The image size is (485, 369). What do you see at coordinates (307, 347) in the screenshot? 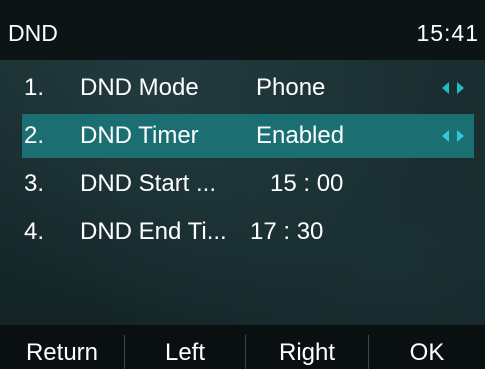
I see `right-softkey: Right` at bounding box center [307, 347].